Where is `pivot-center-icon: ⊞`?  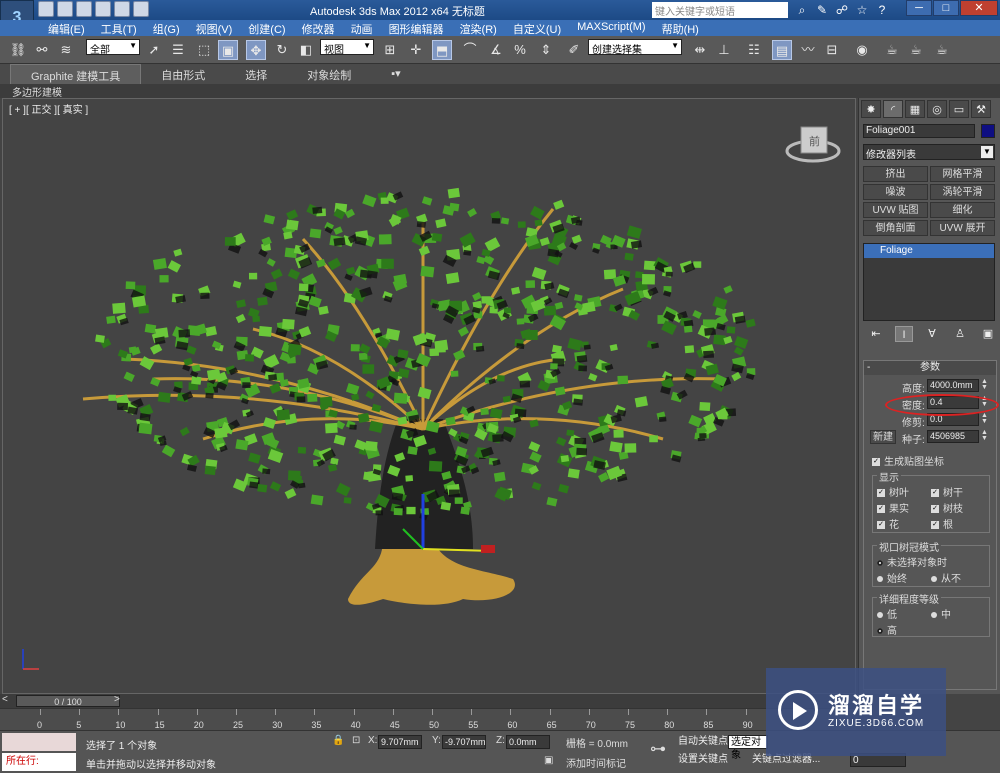 pivot-center-icon: ⊞ is located at coordinates (390, 50).